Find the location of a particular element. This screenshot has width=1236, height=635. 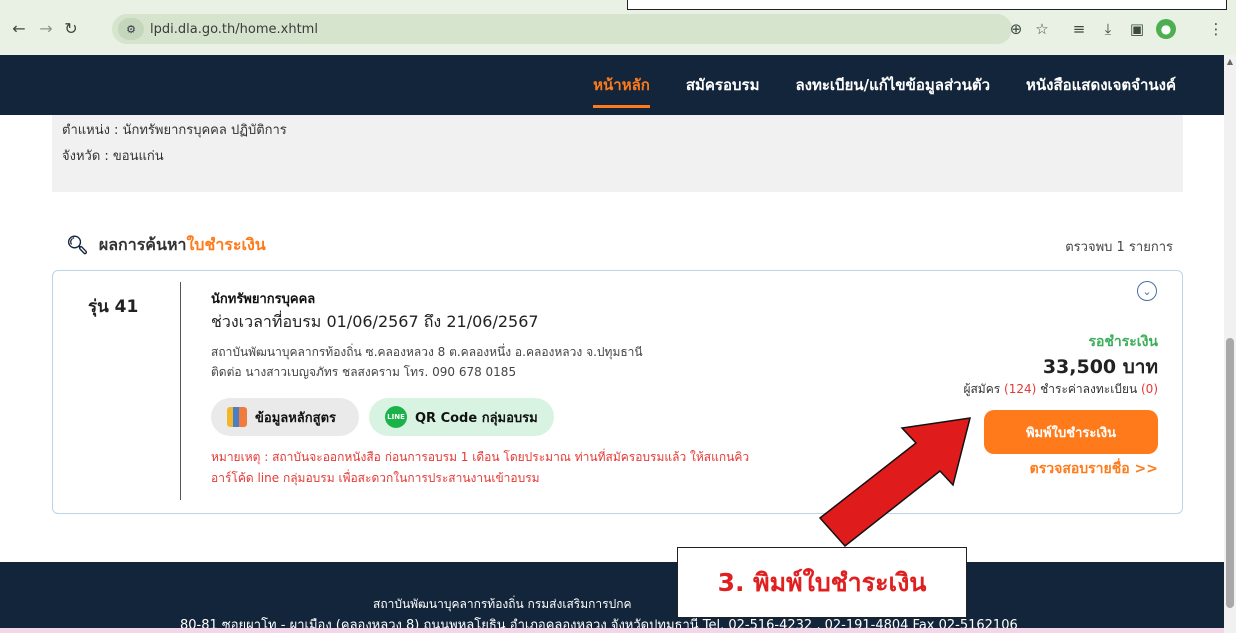

profile-icon: ● is located at coordinates (1166, 29).